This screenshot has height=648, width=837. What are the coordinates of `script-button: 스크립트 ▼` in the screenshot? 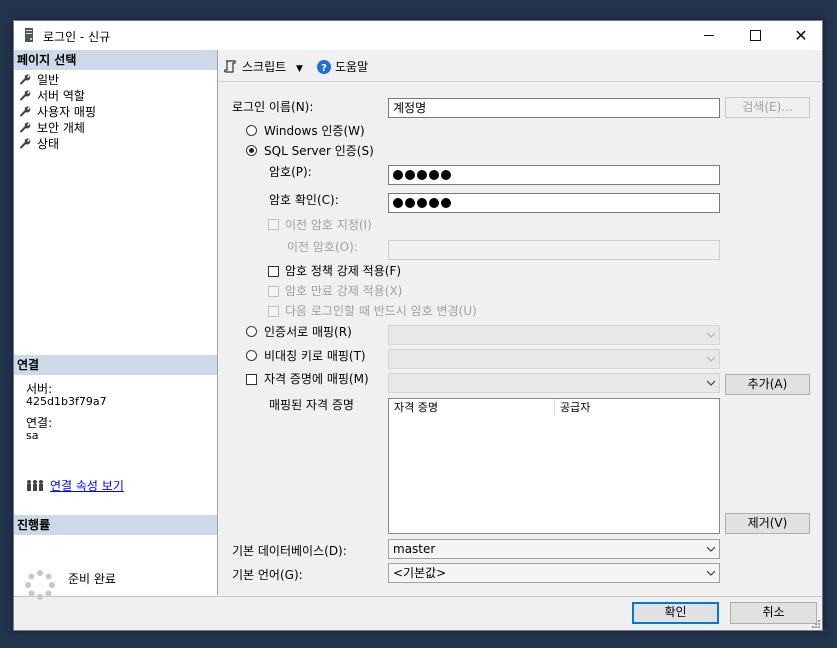 It's located at (274, 66).